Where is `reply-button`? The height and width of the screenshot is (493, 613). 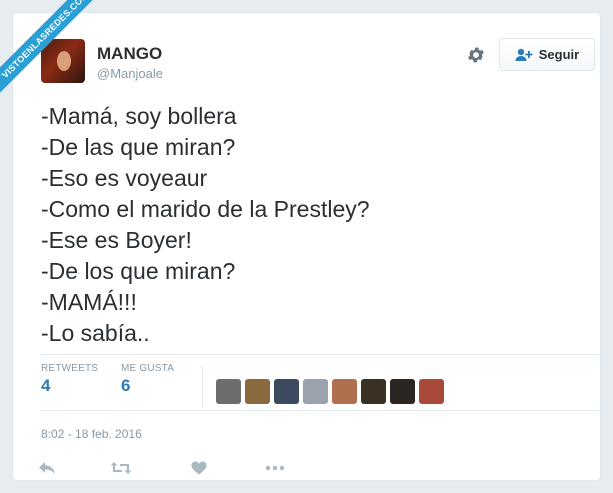 reply-button is located at coordinates (47, 468).